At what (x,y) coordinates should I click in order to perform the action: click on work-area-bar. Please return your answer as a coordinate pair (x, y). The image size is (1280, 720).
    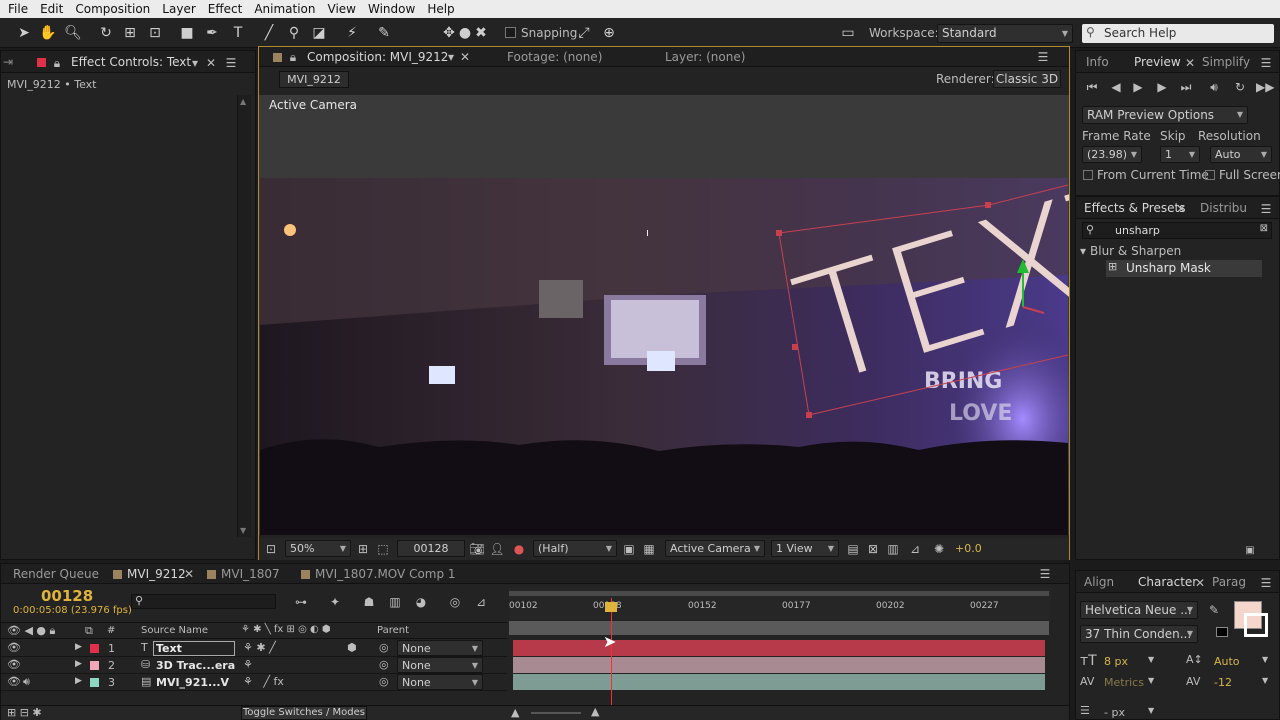
    Looking at the image, I should click on (779, 628).